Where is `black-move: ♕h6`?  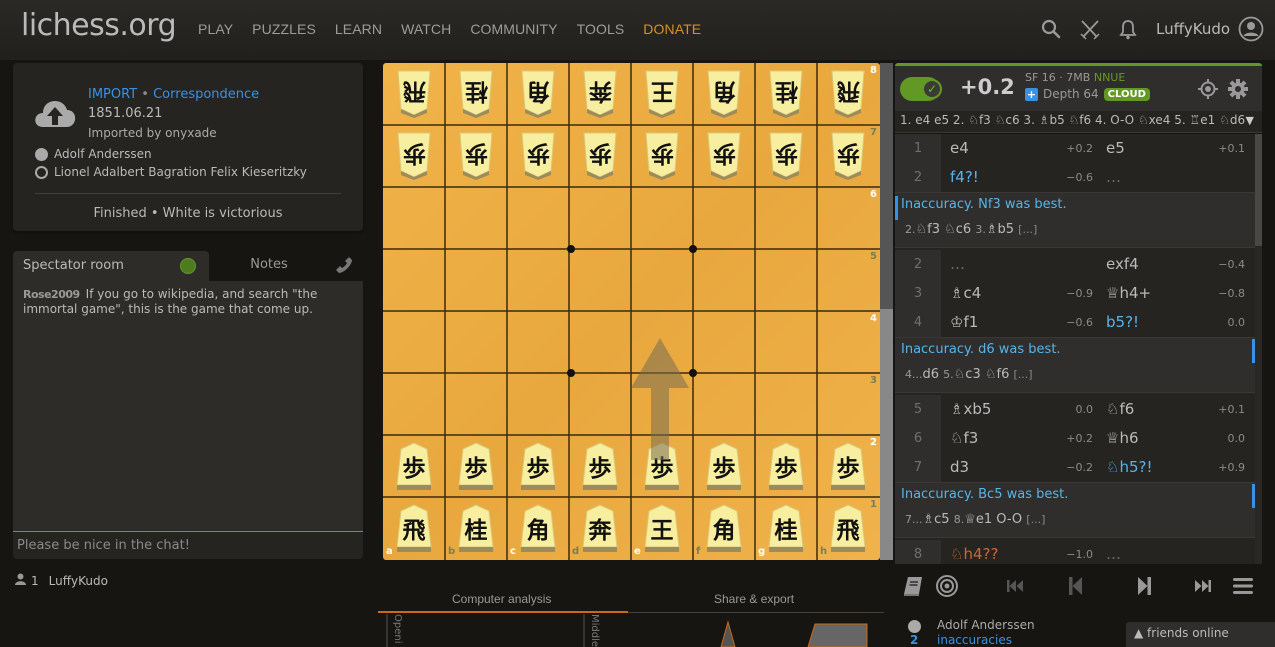
black-move: ♕h6 is located at coordinates (1122, 438).